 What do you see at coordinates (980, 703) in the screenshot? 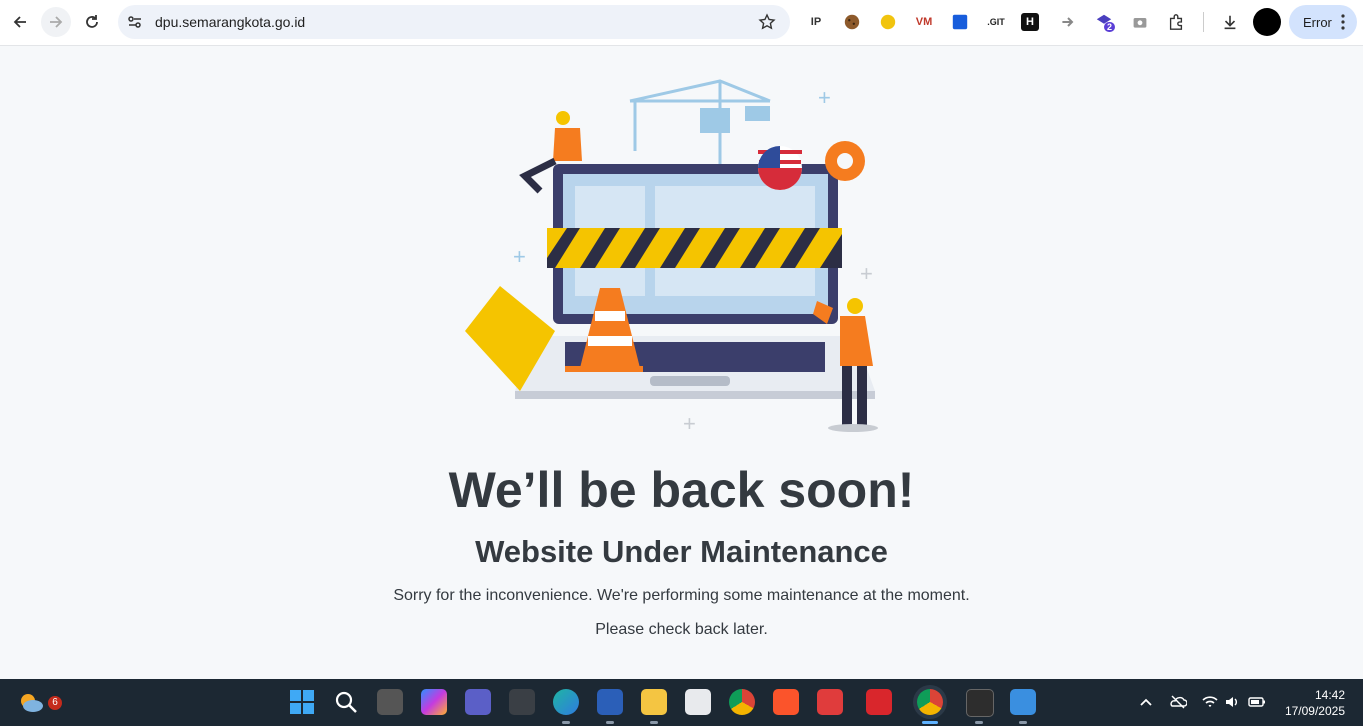
I see `terminal-icon` at bounding box center [980, 703].